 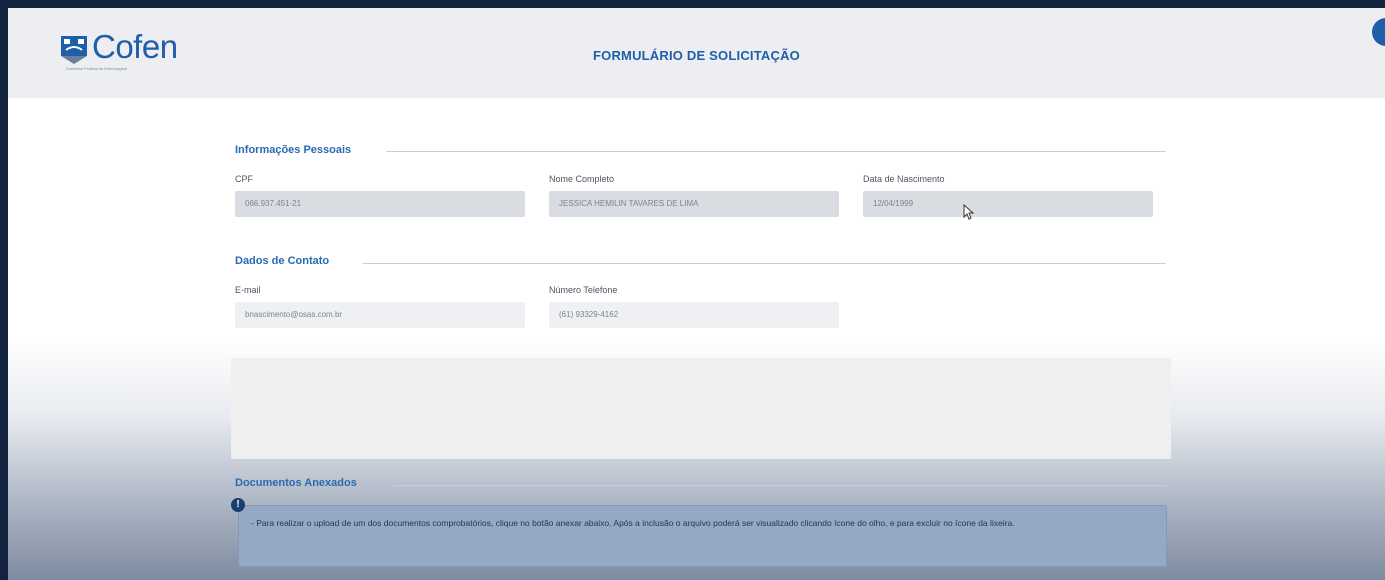 I want to click on phone-label: Número Telefone, so click(x=583, y=290).